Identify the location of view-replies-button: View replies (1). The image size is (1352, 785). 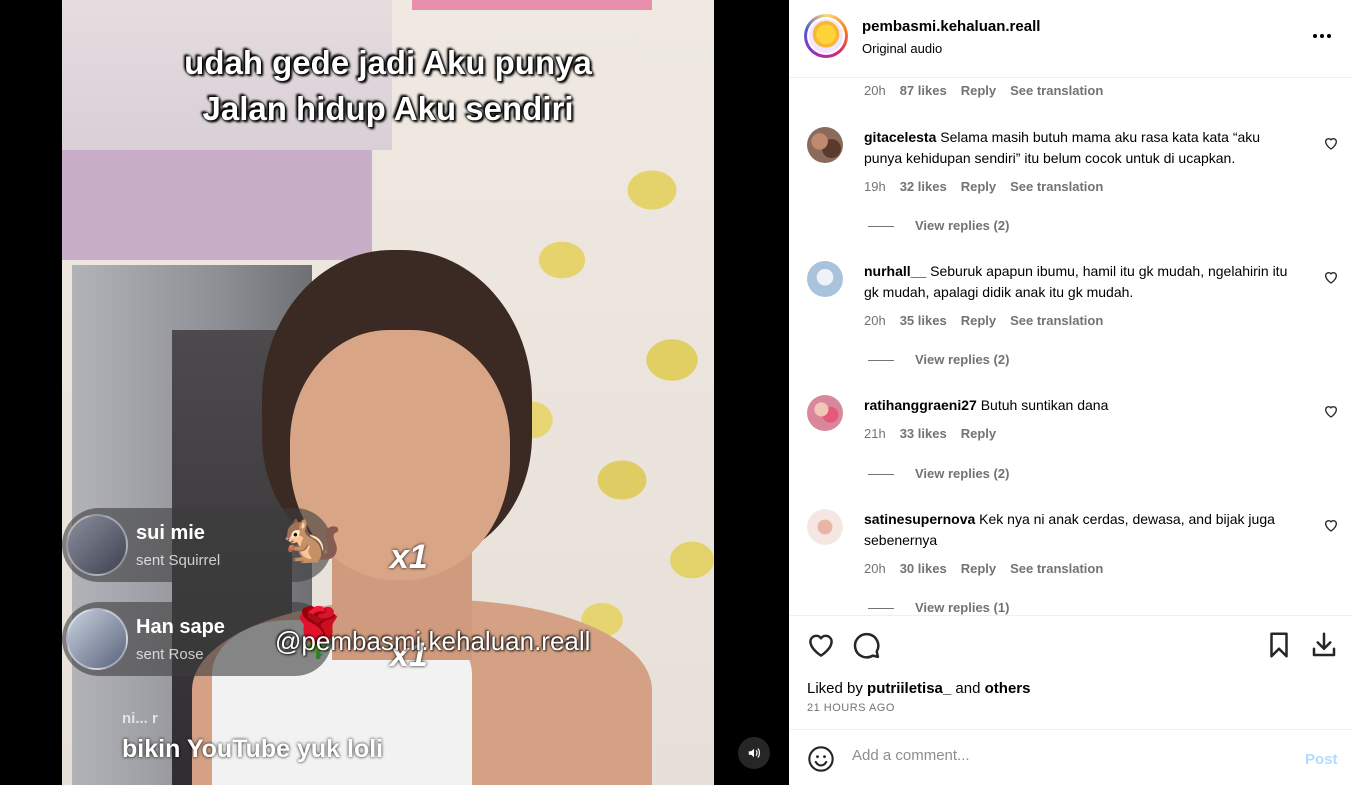
(938, 607).